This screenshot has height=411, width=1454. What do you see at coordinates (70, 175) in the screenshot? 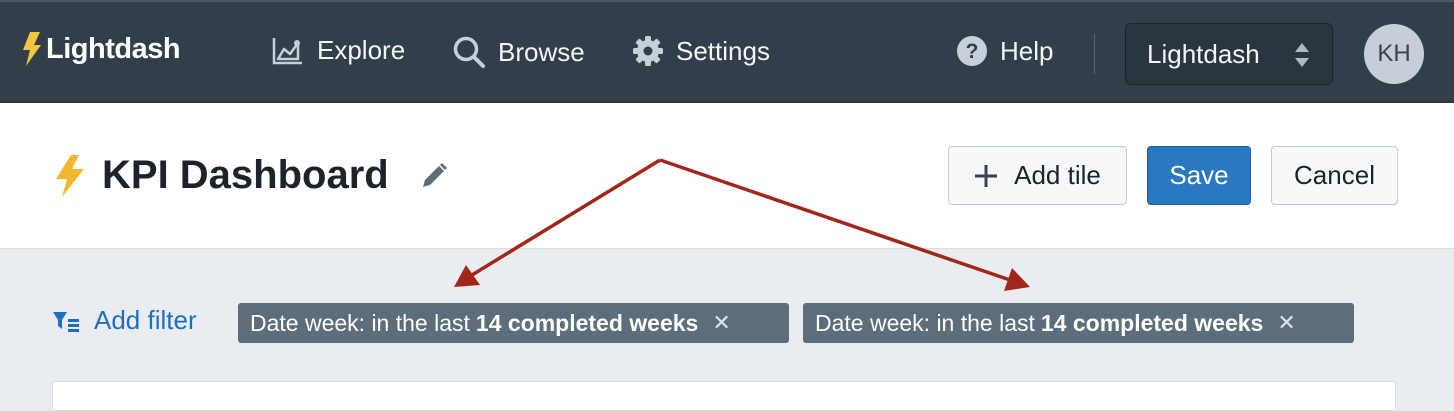
I see `lightning-bolt-icon` at bounding box center [70, 175].